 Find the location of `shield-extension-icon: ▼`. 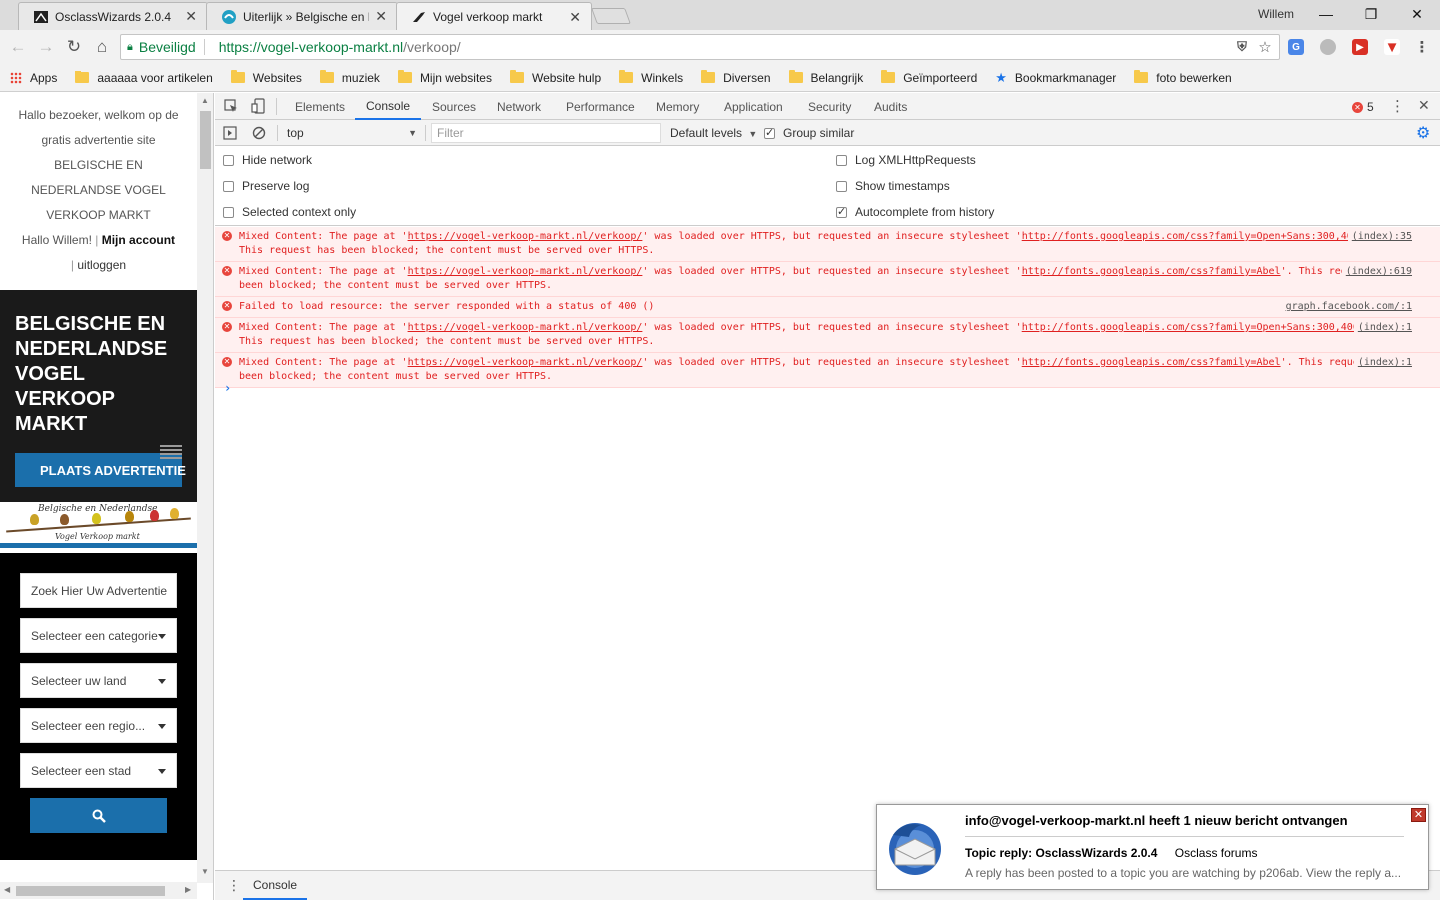

shield-extension-icon: ▼ is located at coordinates (1392, 47).